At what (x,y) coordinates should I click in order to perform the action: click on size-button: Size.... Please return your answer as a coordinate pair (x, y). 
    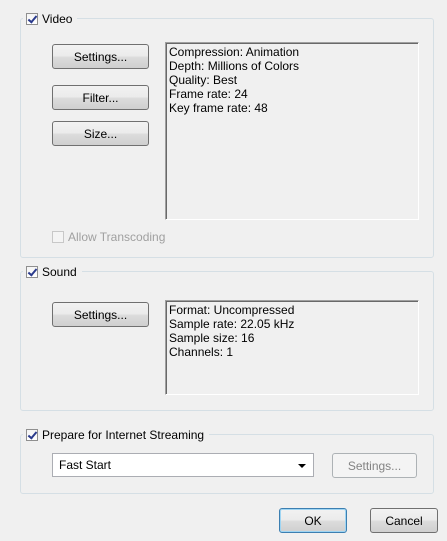
    Looking at the image, I should click on (100, 133).